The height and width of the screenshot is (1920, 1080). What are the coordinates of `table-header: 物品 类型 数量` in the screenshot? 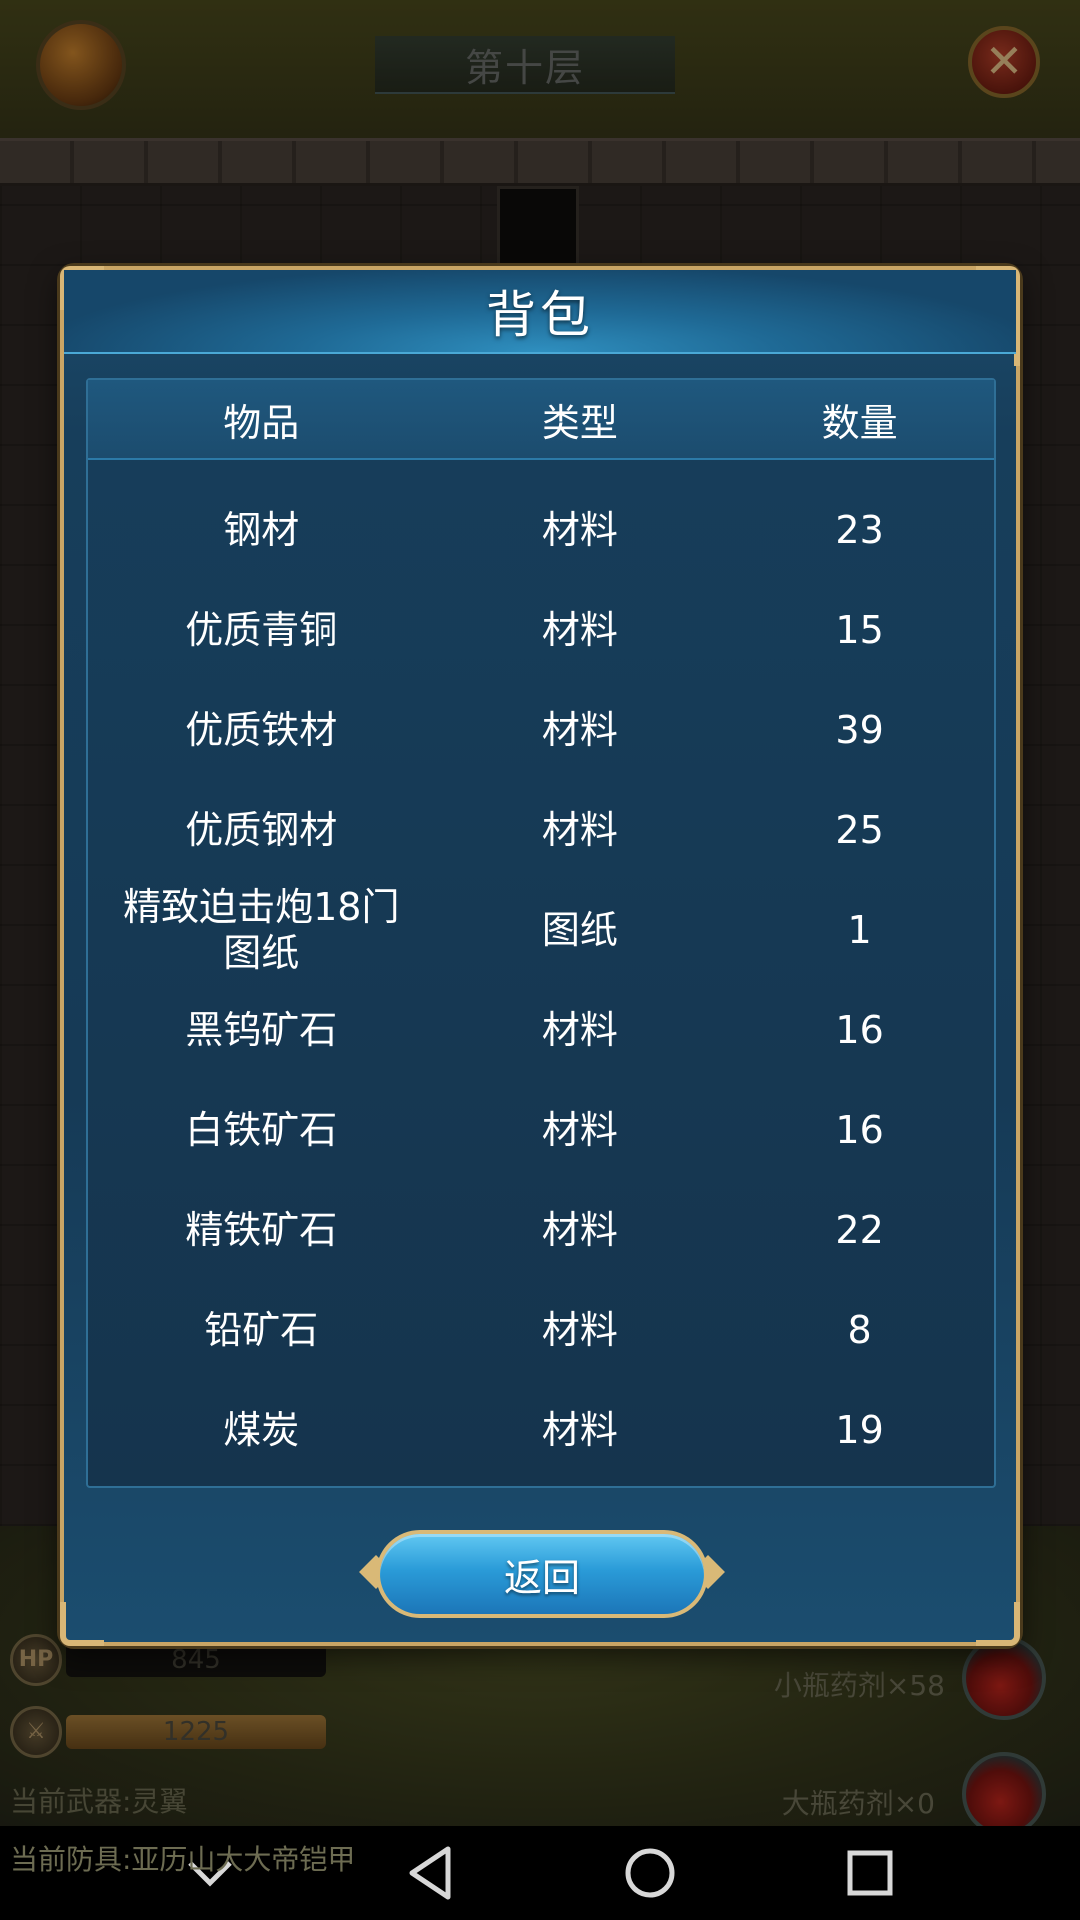 It's located at (541, 420).